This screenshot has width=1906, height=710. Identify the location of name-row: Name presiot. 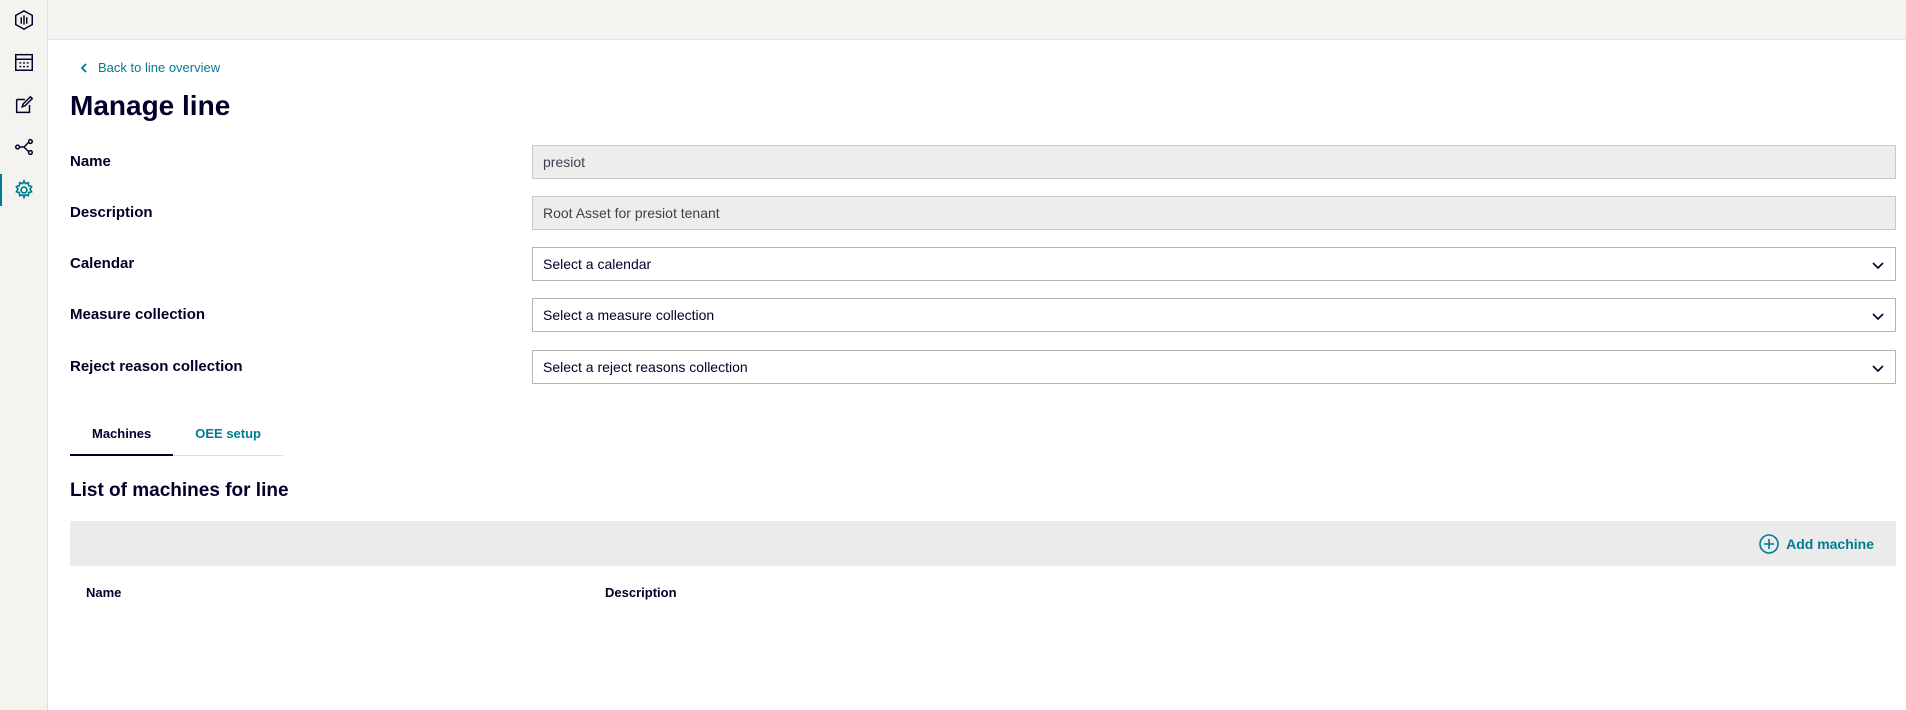
(983, 162).